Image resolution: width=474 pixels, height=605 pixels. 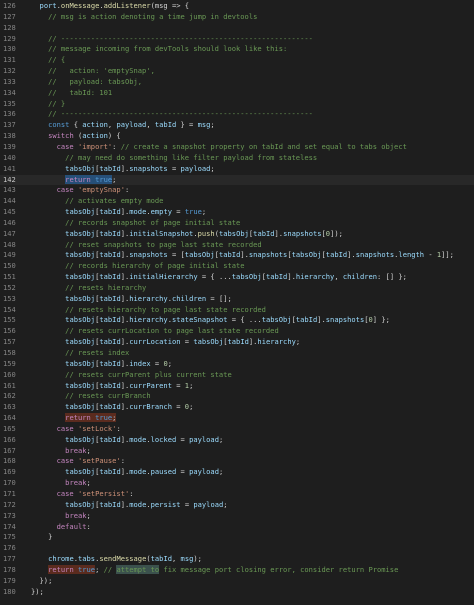 I want to click on line-number: 141, so click(x=9, y=168).